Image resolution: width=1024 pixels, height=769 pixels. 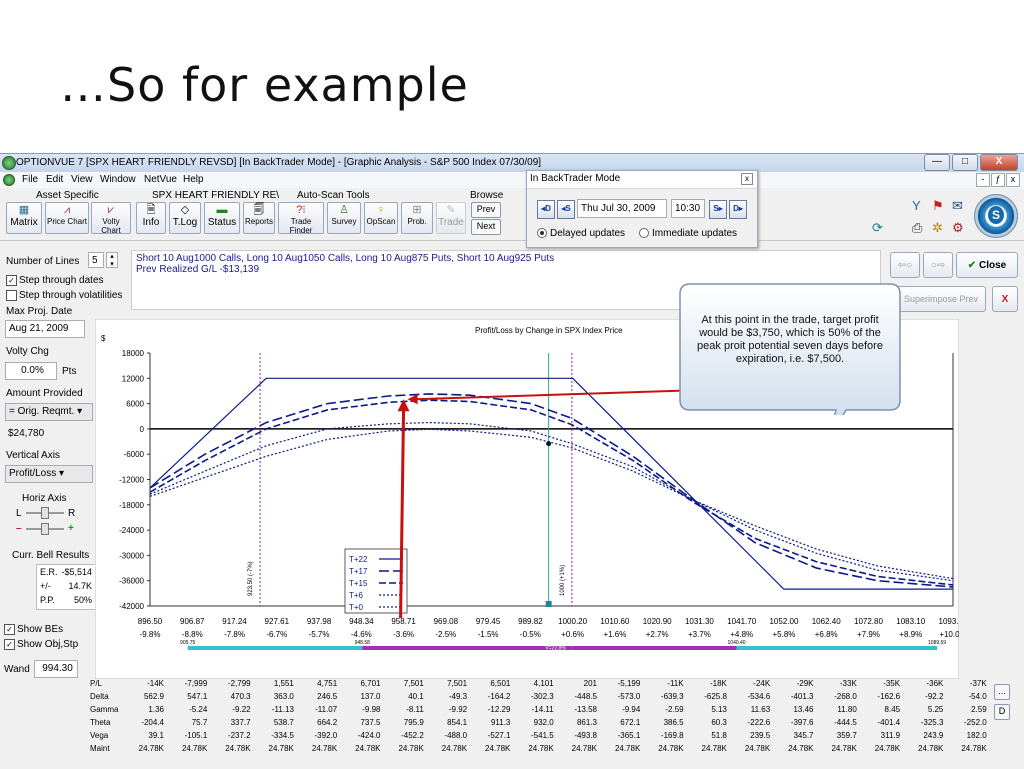 I want to click on prev-button: Prev, so click(x=486, y=210).